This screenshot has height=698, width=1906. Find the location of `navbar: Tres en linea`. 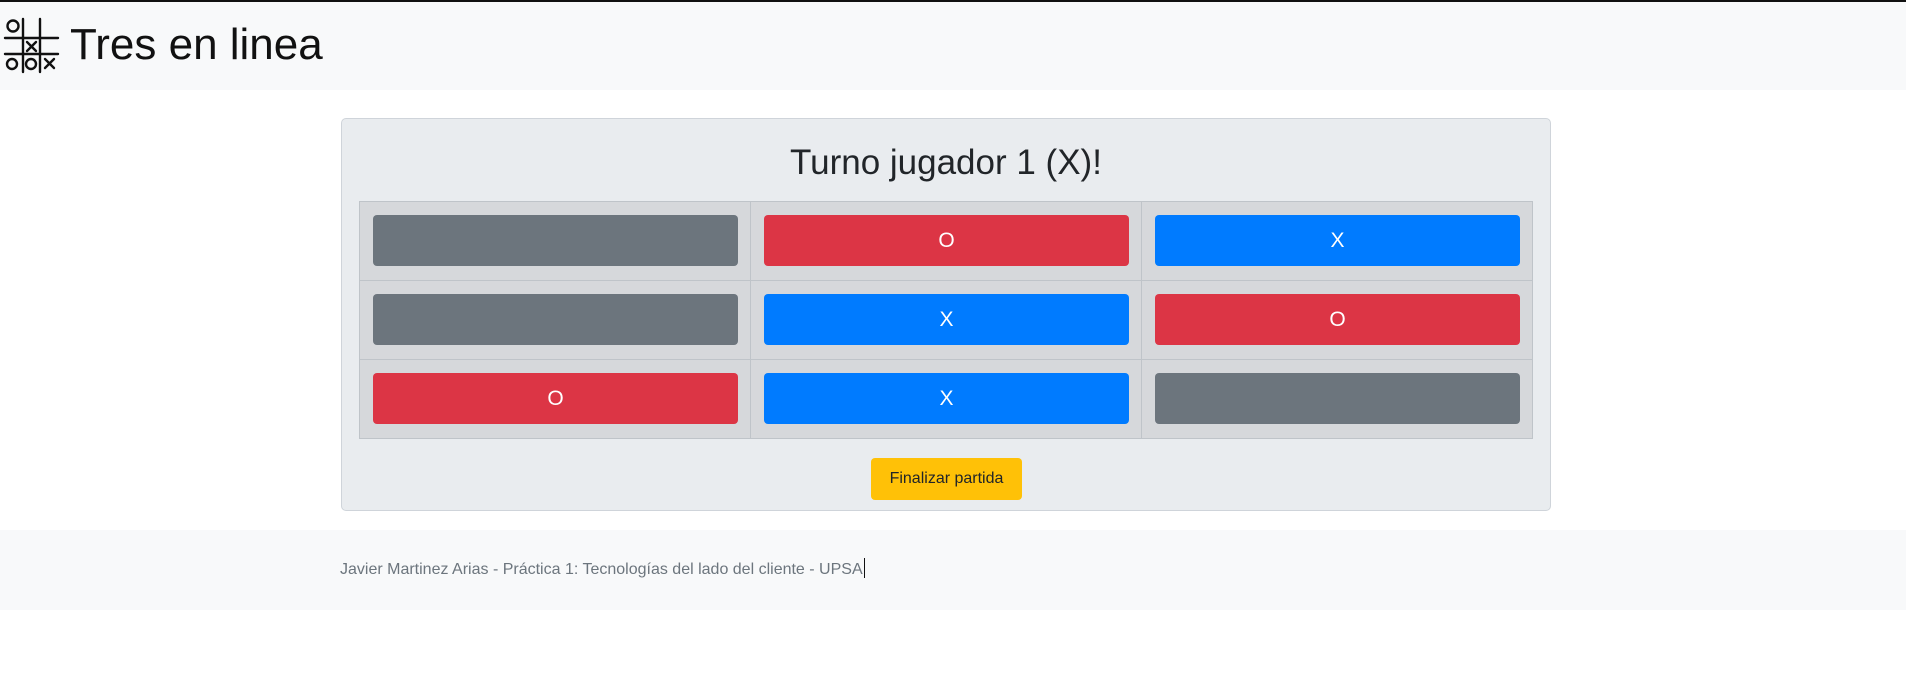

navbar: Tres en linea is located at coordinates (953, 46).